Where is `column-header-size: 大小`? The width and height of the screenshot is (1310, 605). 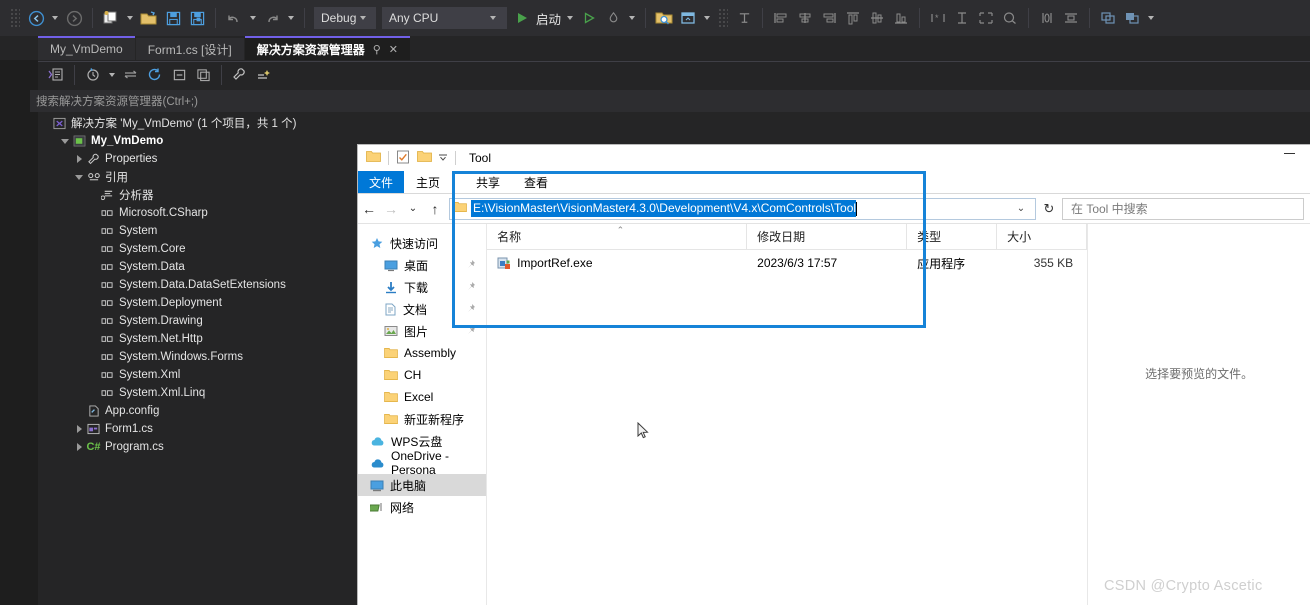
column-header-size: 大小 is located at coordinates (1042, 236).